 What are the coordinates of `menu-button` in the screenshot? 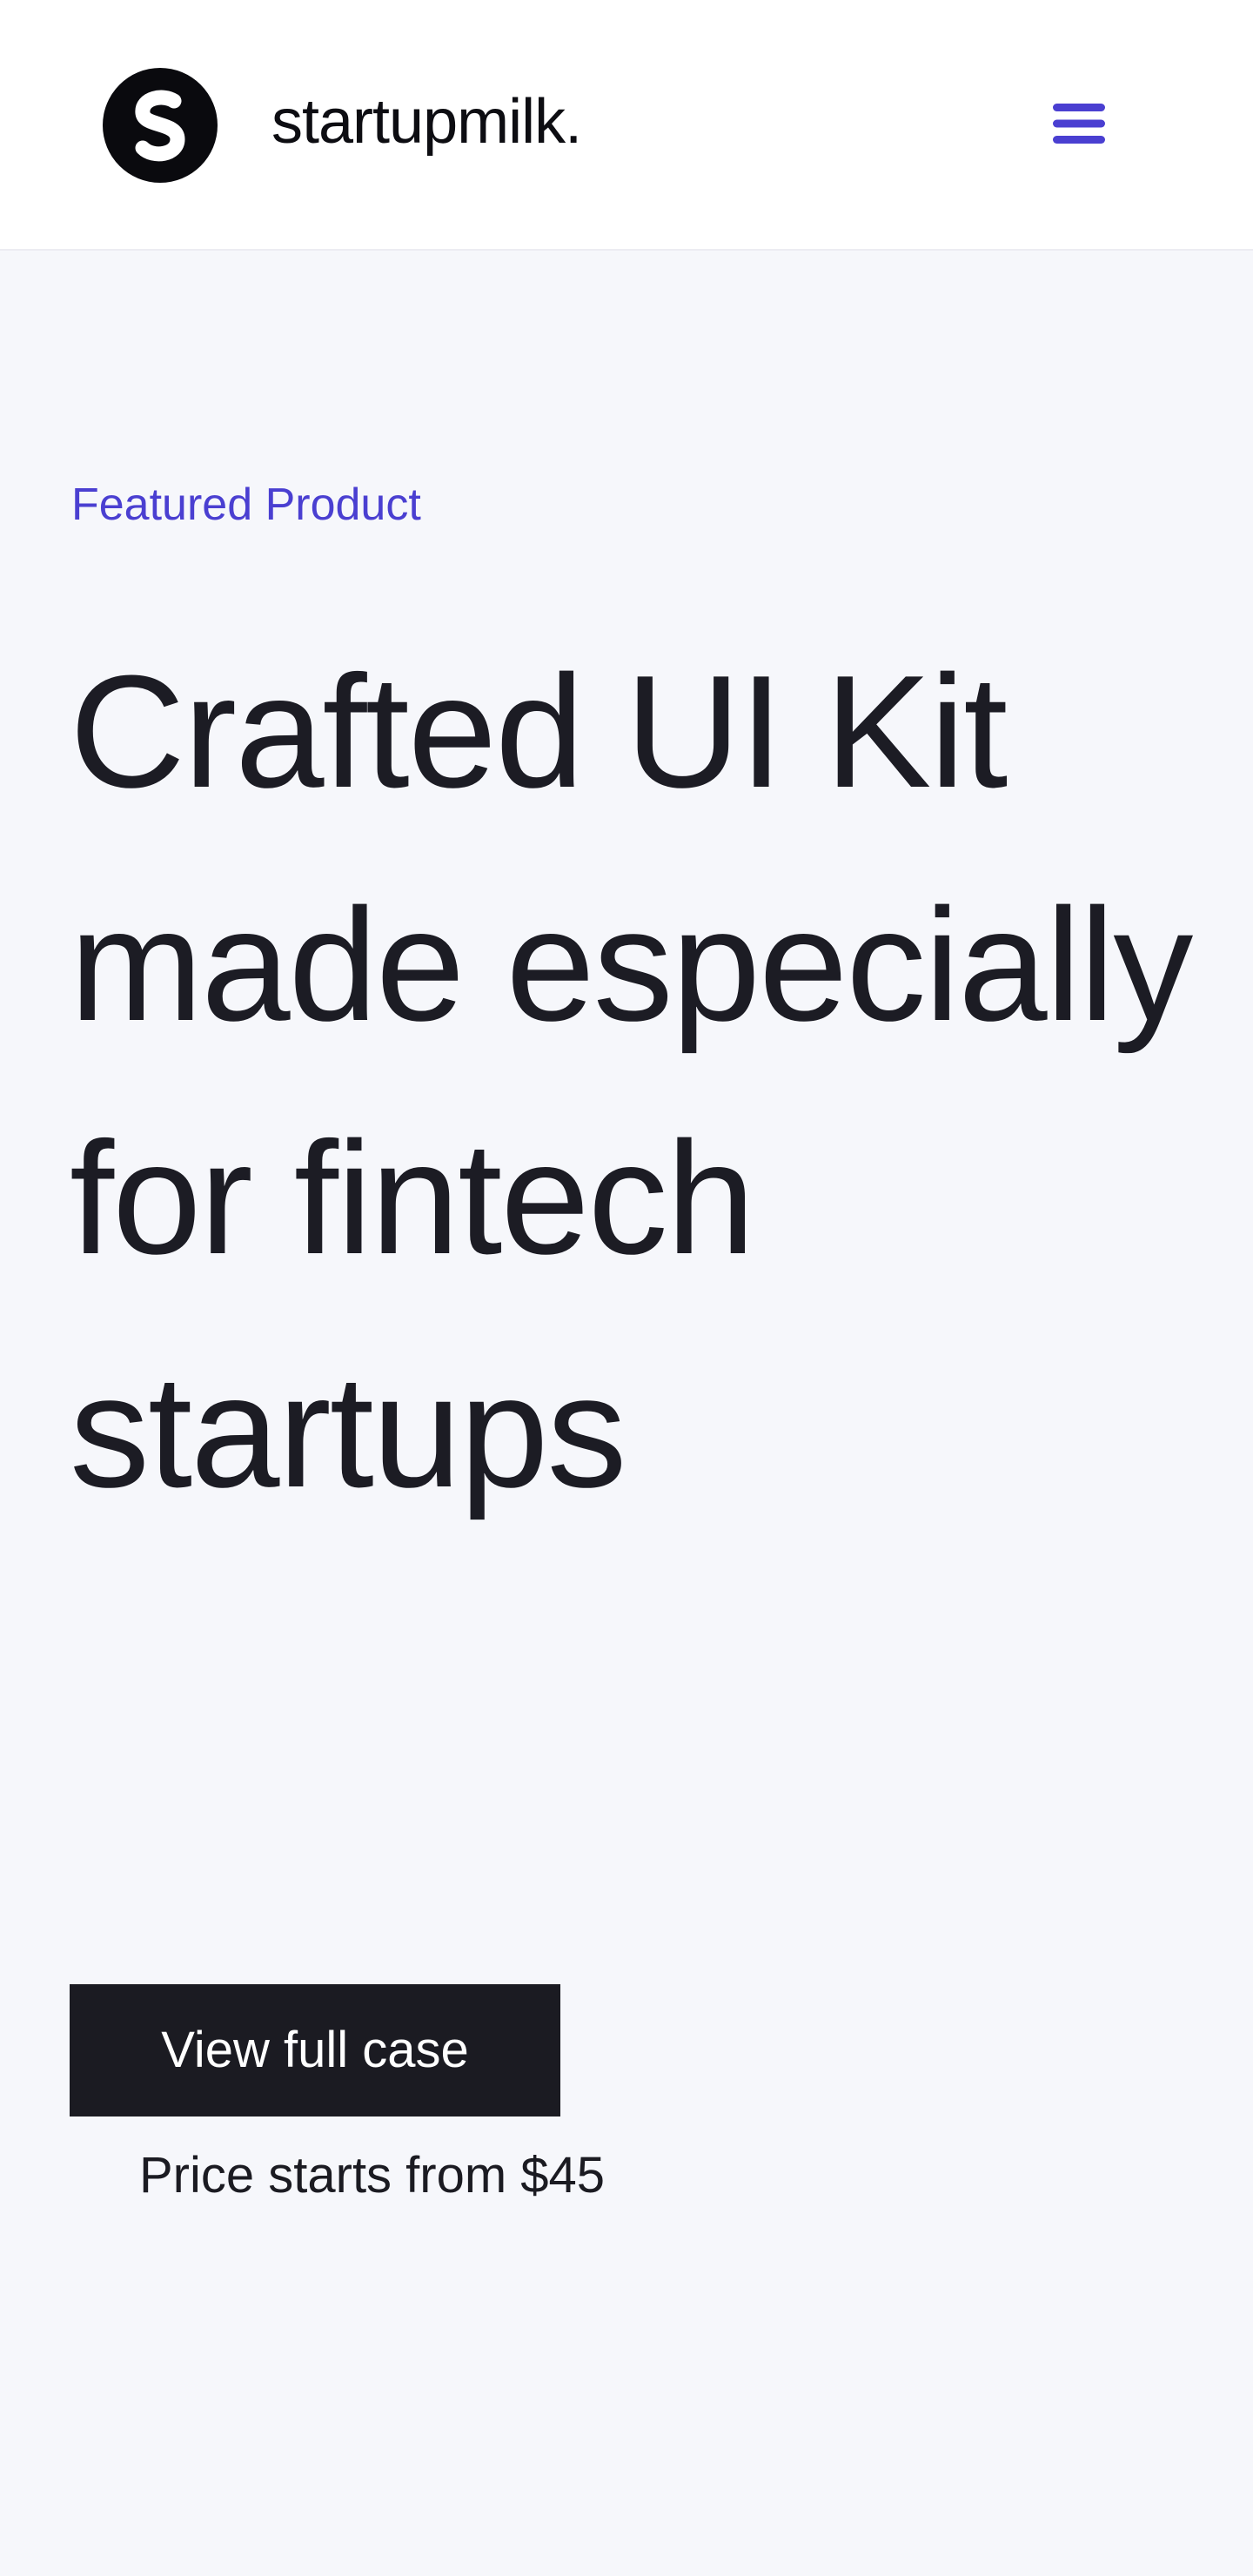 It's located at (1079, 123).